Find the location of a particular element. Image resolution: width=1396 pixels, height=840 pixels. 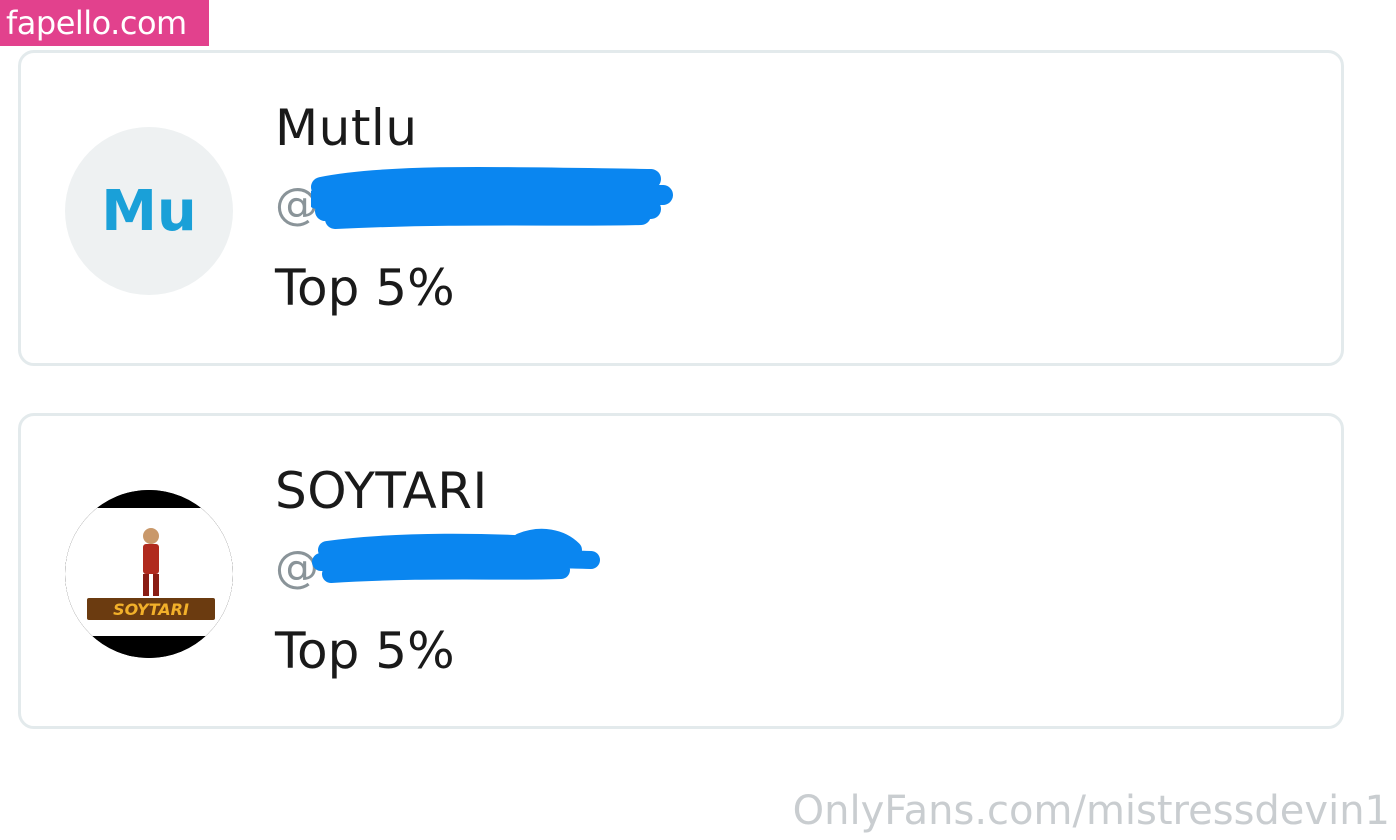

user-name: SOYTARI is located at coordinates (381, 491).